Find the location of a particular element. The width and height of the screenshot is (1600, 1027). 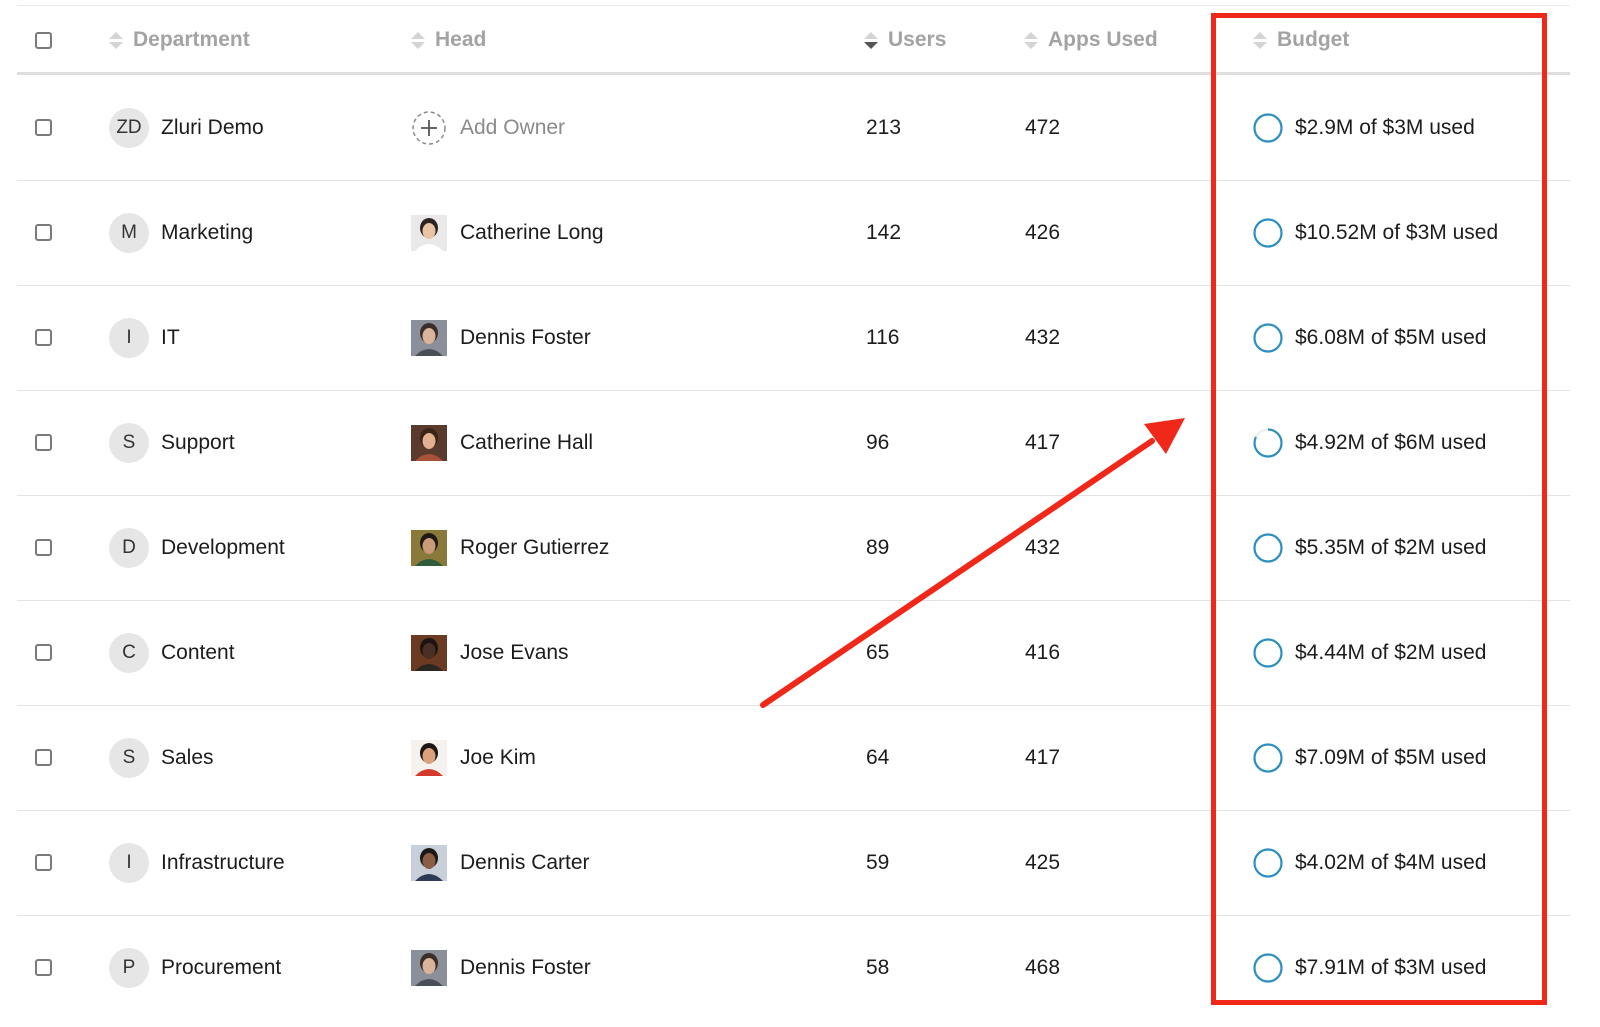

head-name: Roger Gutierrez is located at coordinates (534, 548).